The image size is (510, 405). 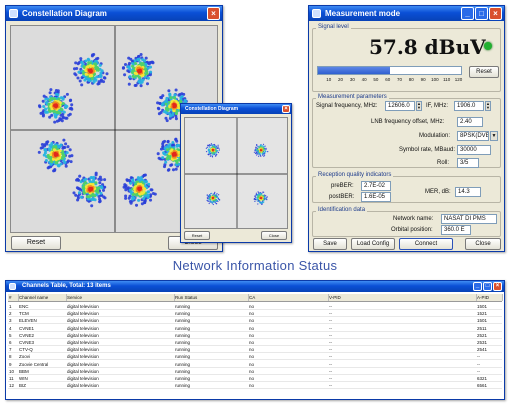 I want to click on table-row: 12 BIZ digital television running no -- 6561, so click(x=255, y=386).